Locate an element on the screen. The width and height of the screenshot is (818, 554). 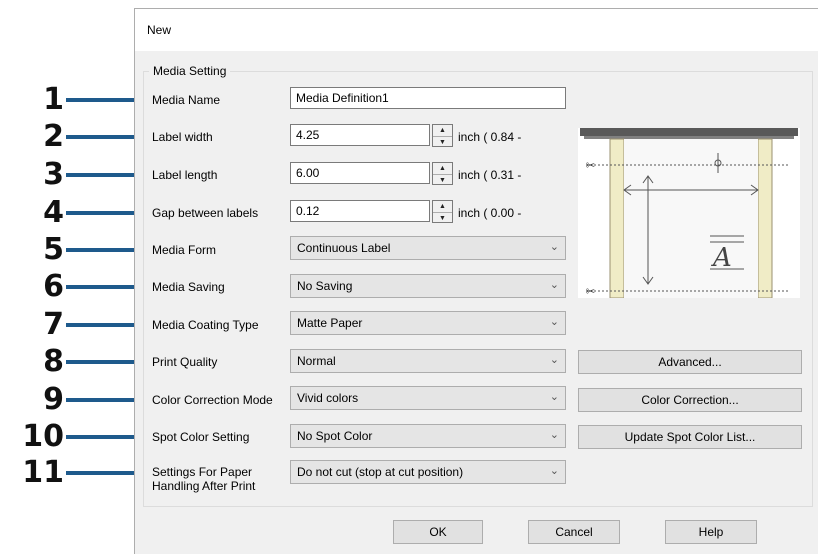
spot-color-value: No Spot Color is located at coordinates (335, 436).